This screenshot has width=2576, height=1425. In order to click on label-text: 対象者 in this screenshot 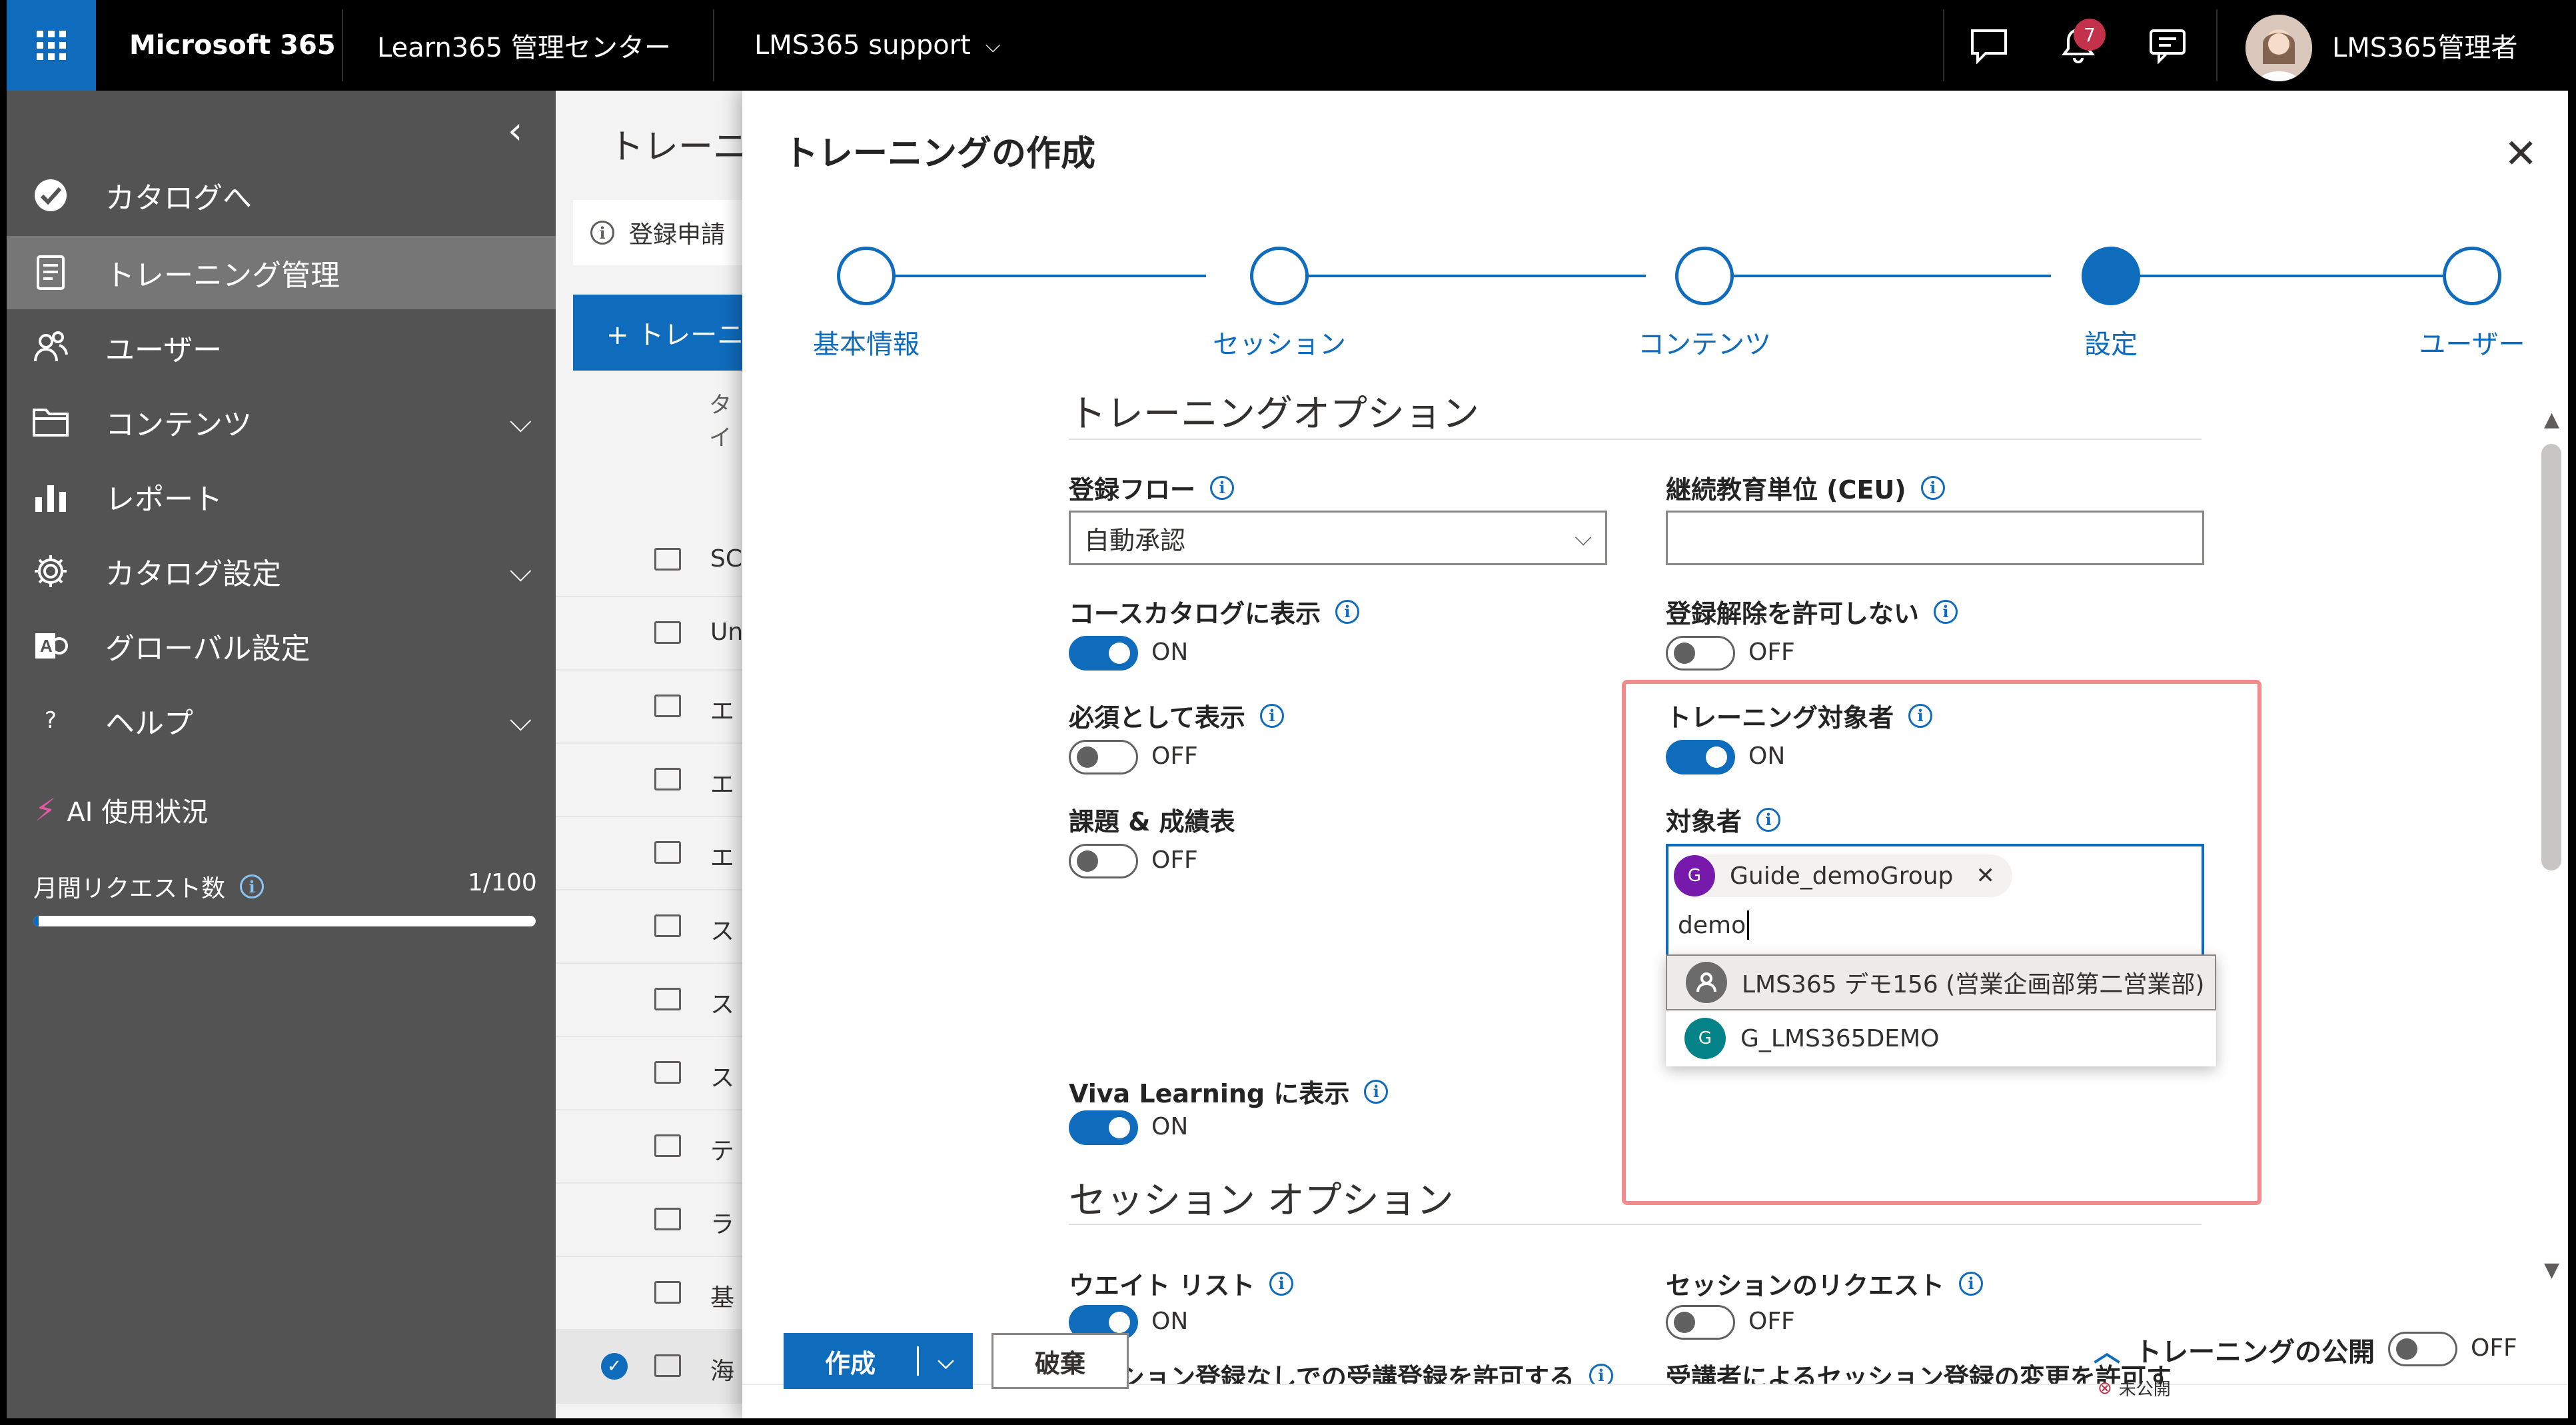, I will do `click(1704, 821)`.